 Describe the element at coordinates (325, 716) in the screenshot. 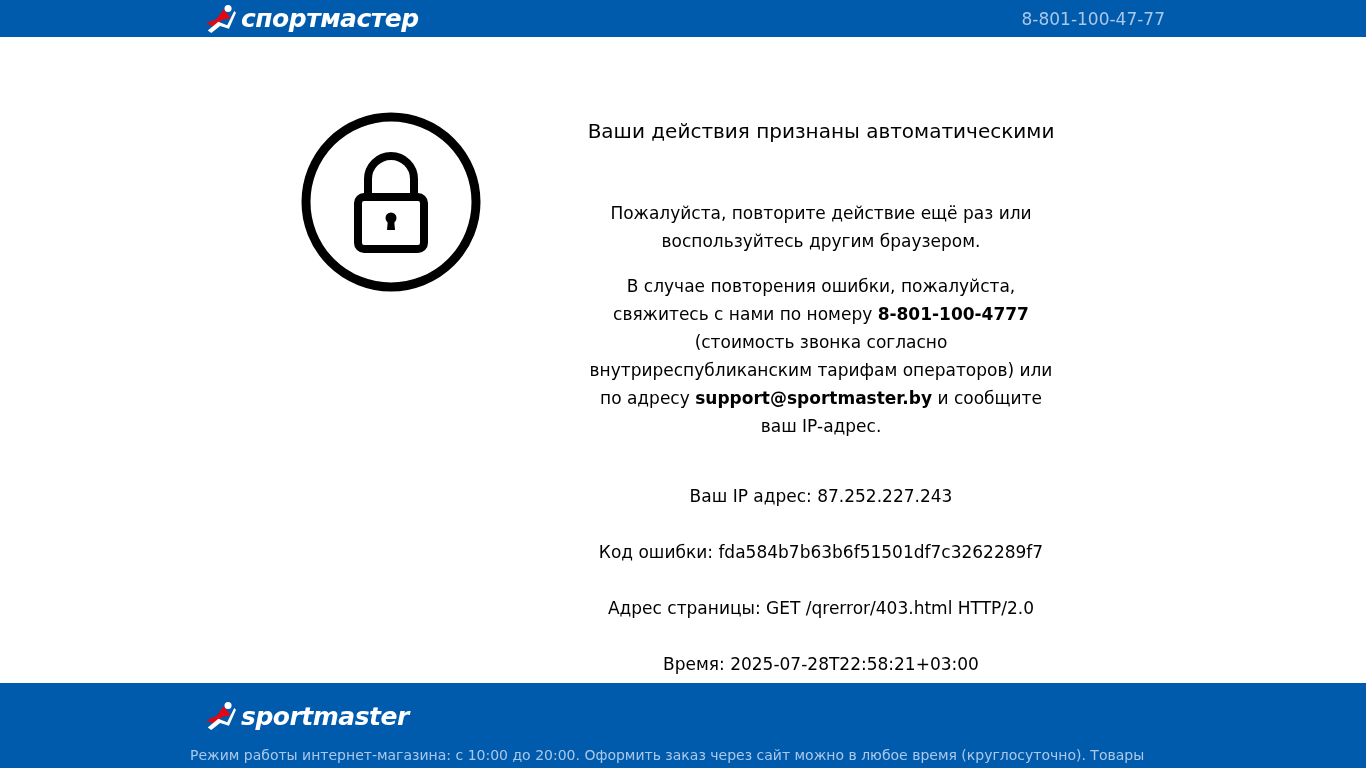

I see `logo-text: sportmaster` at that location.